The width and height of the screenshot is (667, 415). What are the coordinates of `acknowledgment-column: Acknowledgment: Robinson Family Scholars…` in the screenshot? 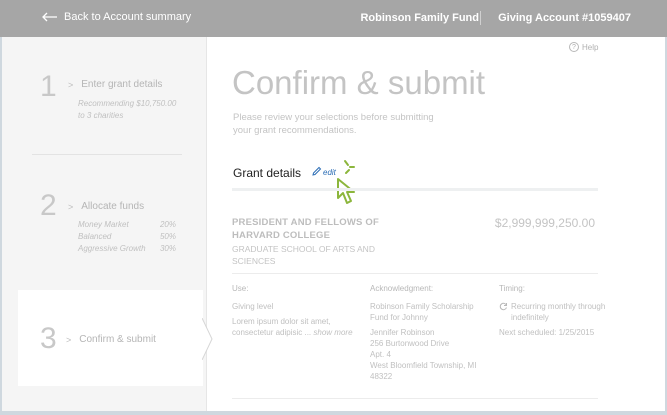 It's located at (430, 332).